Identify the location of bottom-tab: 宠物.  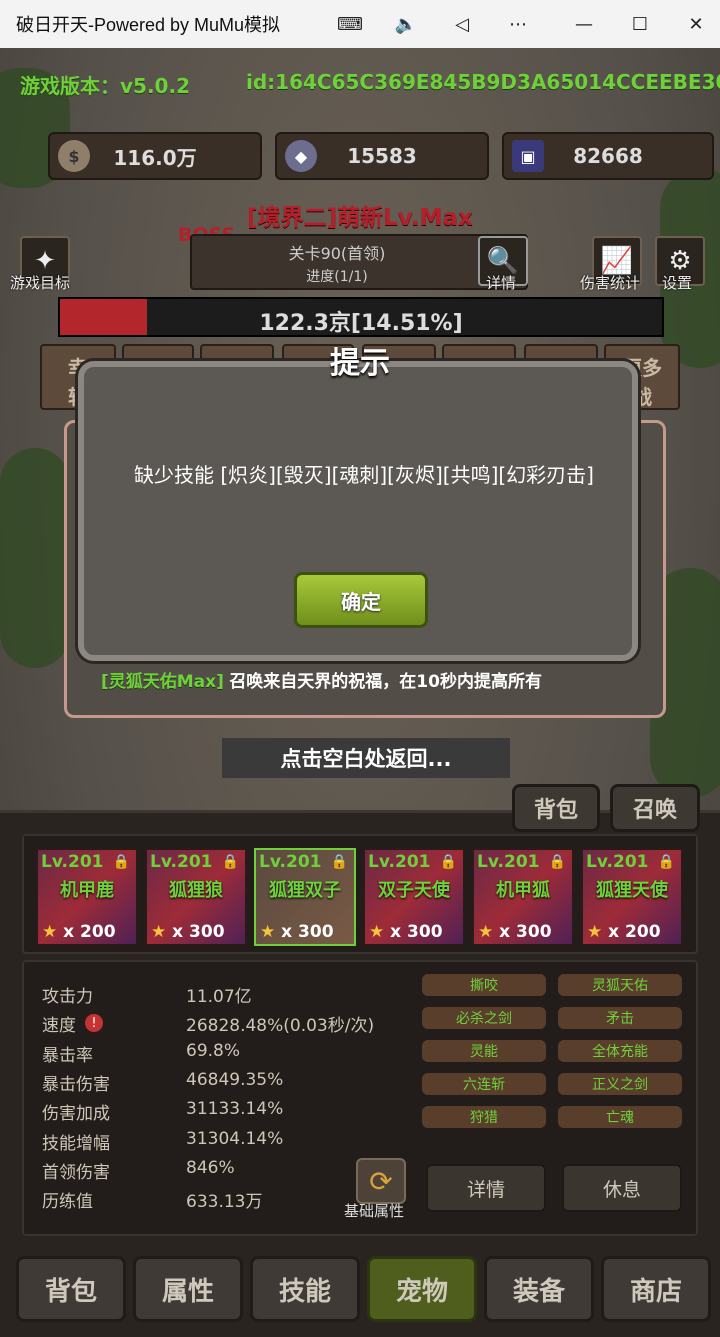
(422, 1289).